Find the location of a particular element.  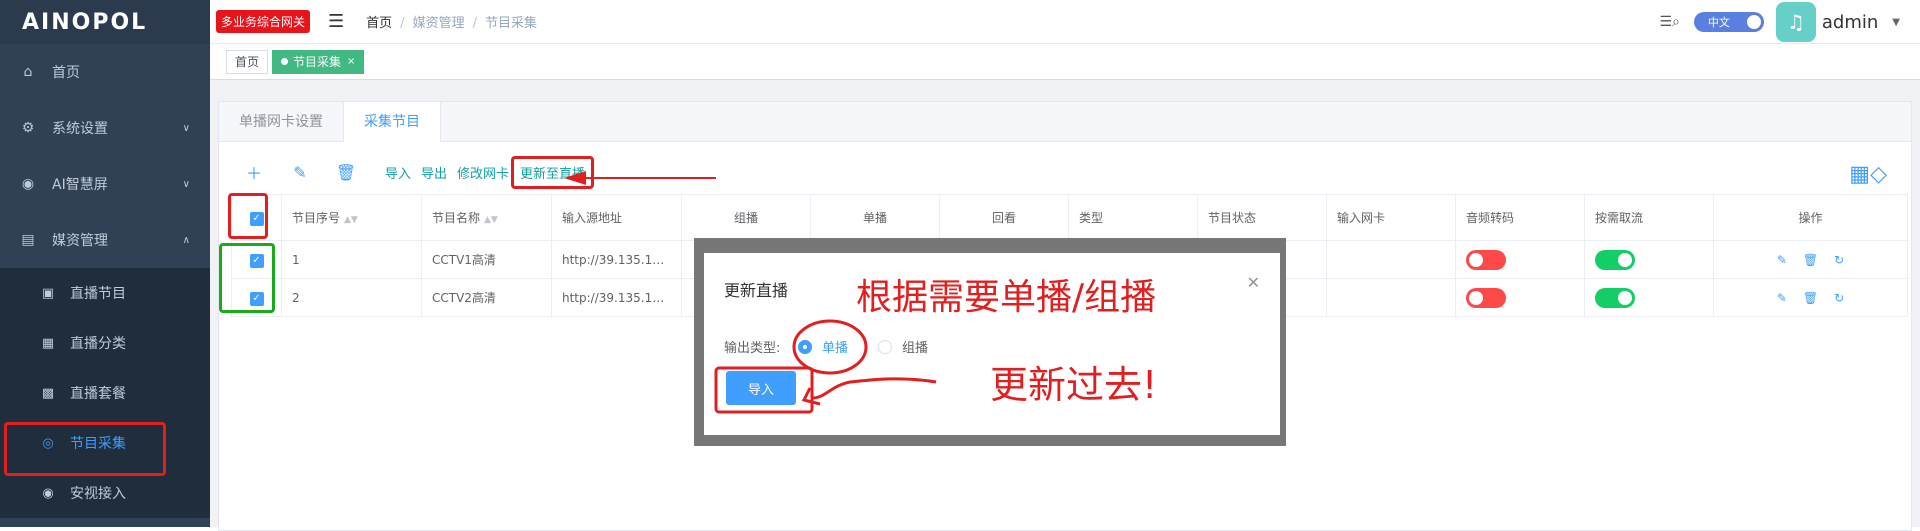

column-header: 输入网卡 is located at coordinates (1391, 217).